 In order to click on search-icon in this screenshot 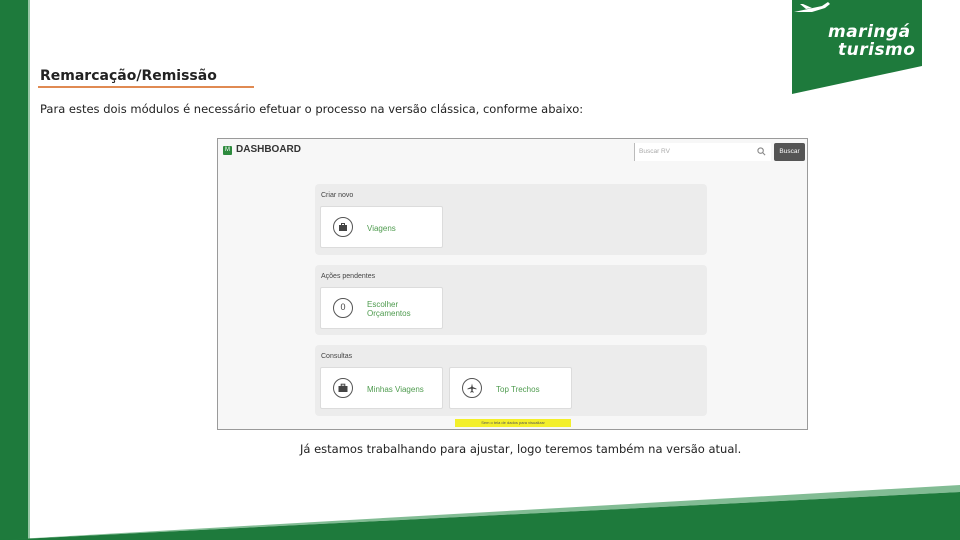, I will do `click(761, 151)`.